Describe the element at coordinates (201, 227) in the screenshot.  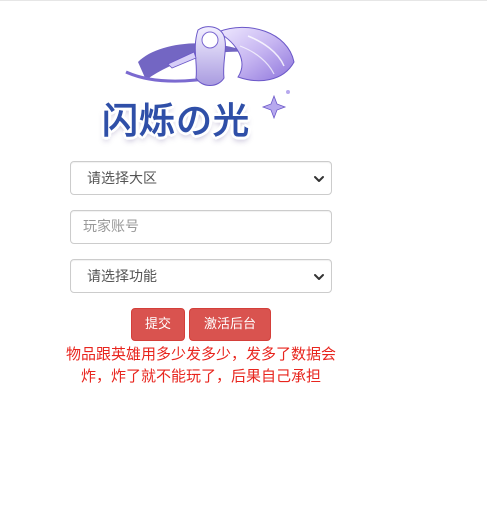
I see `account-input` at that location.